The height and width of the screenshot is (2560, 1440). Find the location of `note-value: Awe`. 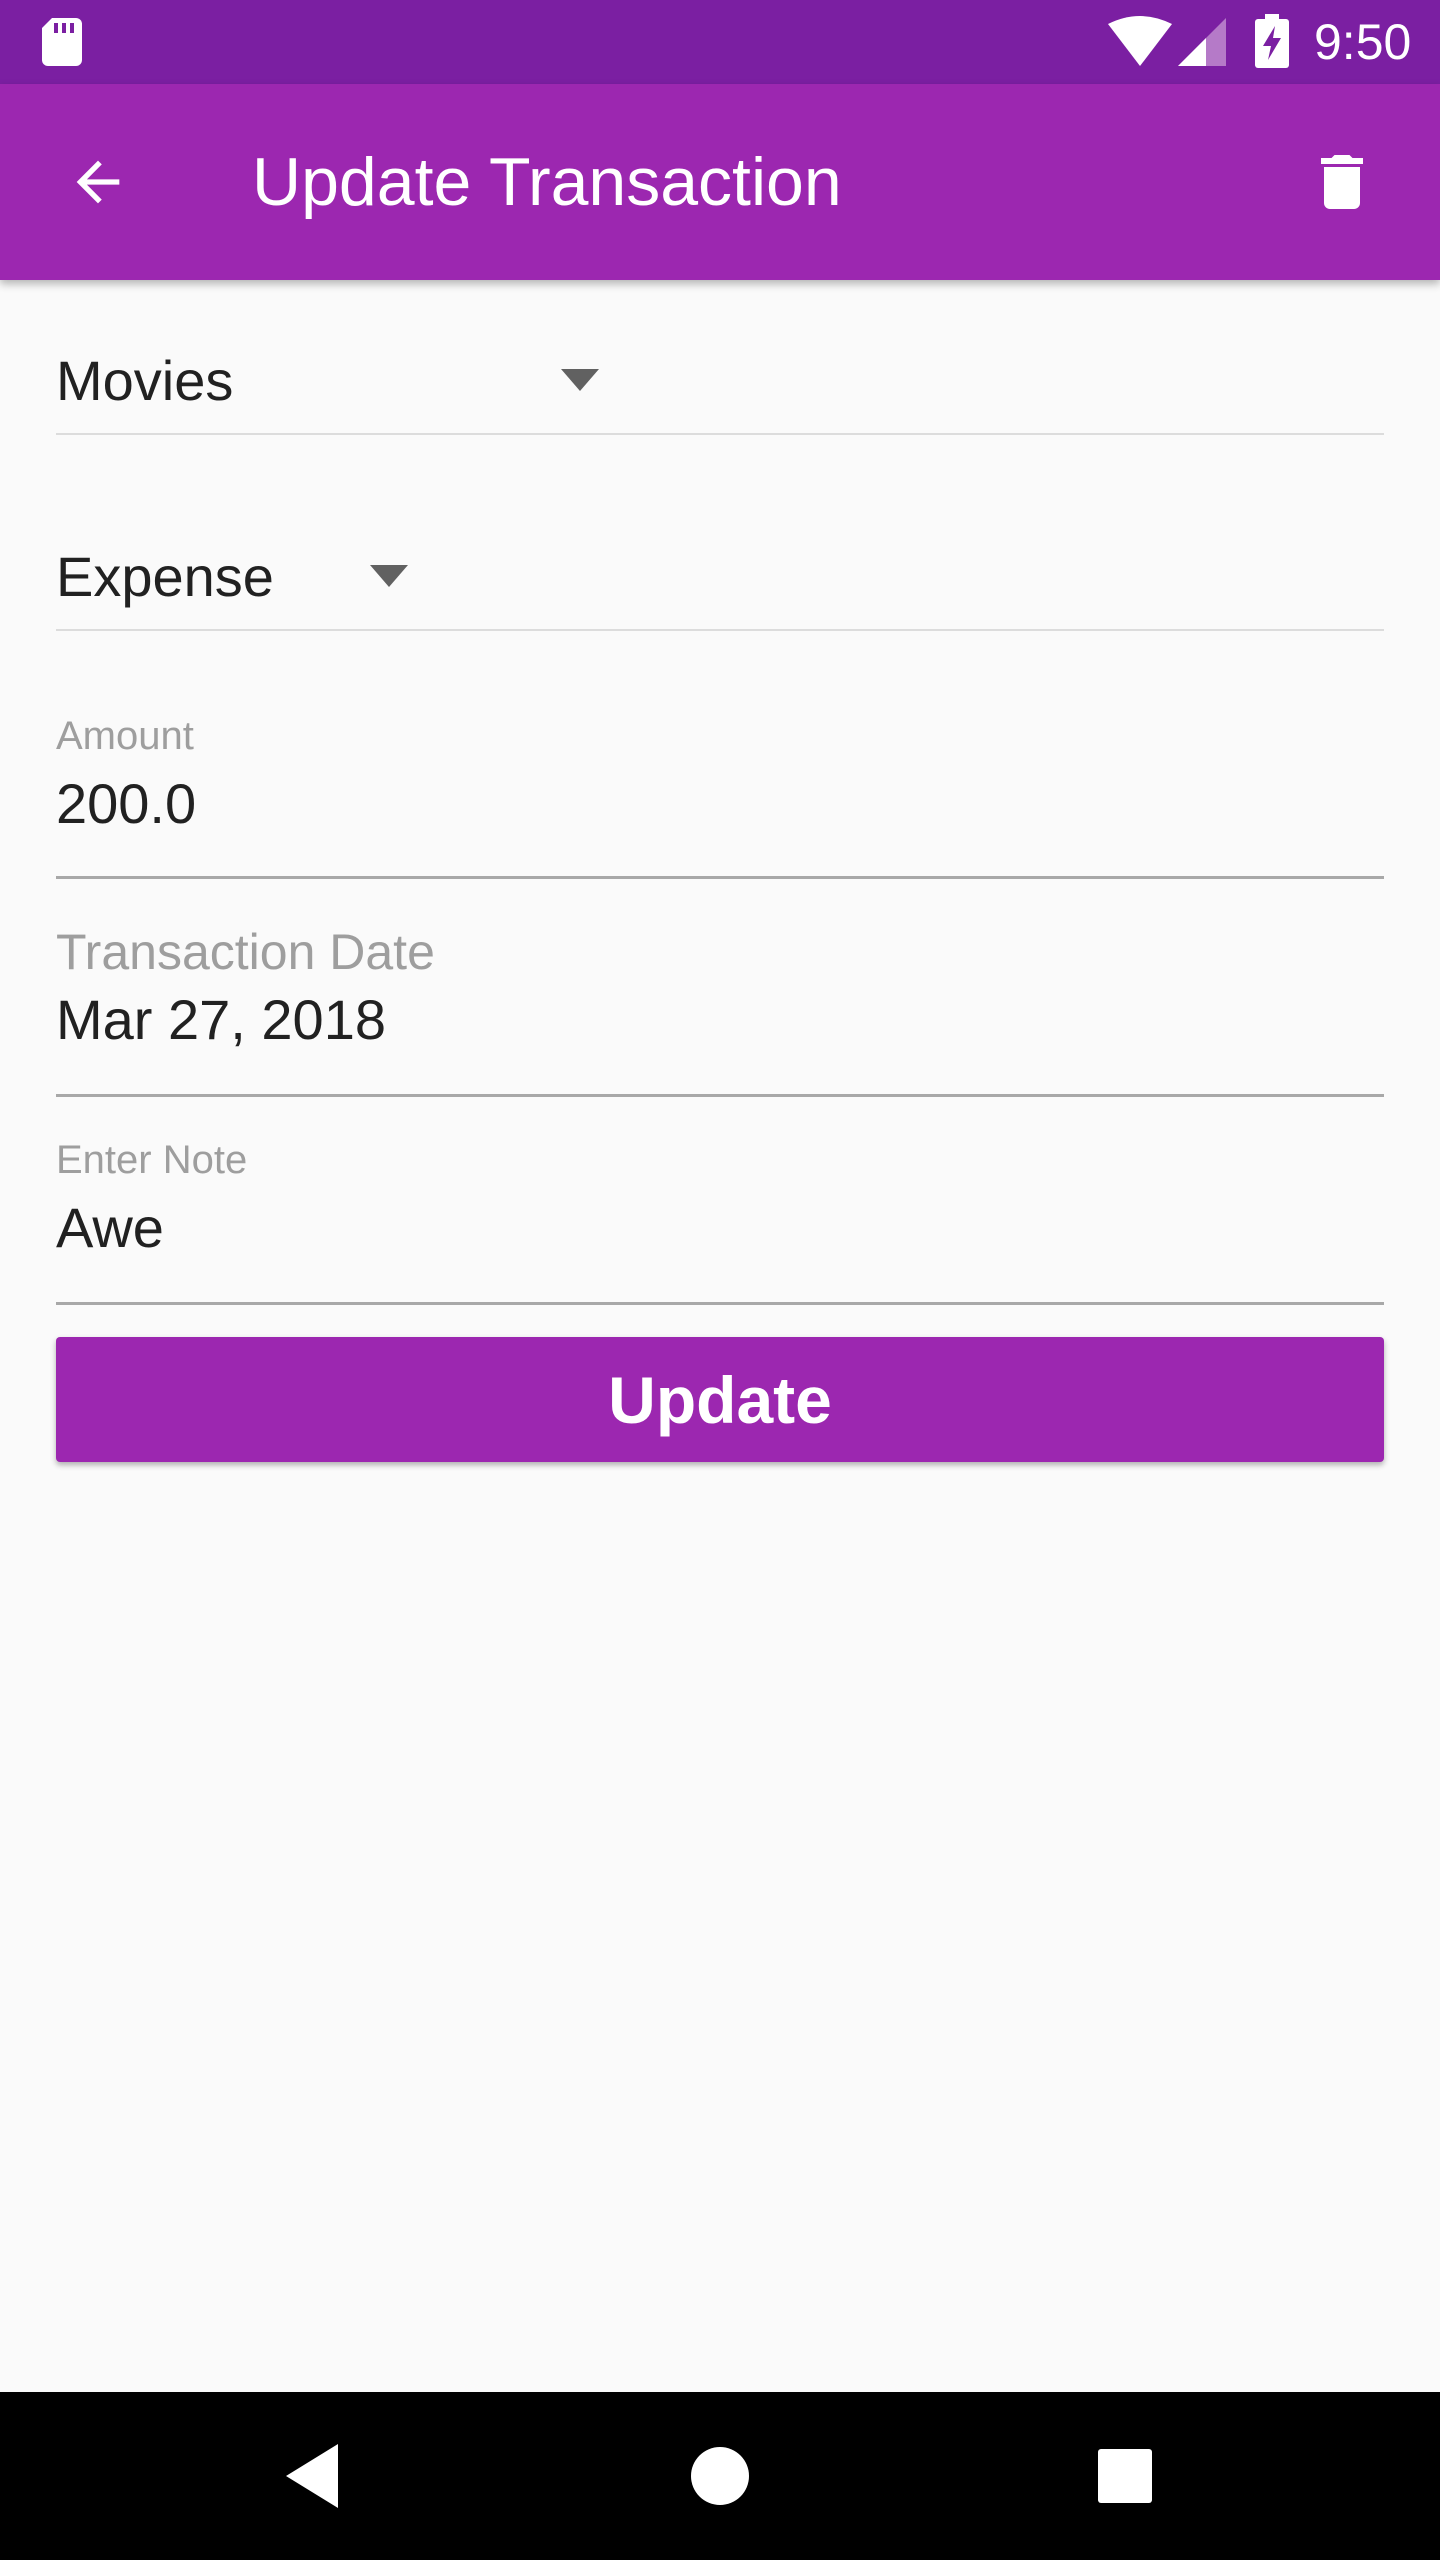

note-value: Awe is located at coordinates (110, 1228).